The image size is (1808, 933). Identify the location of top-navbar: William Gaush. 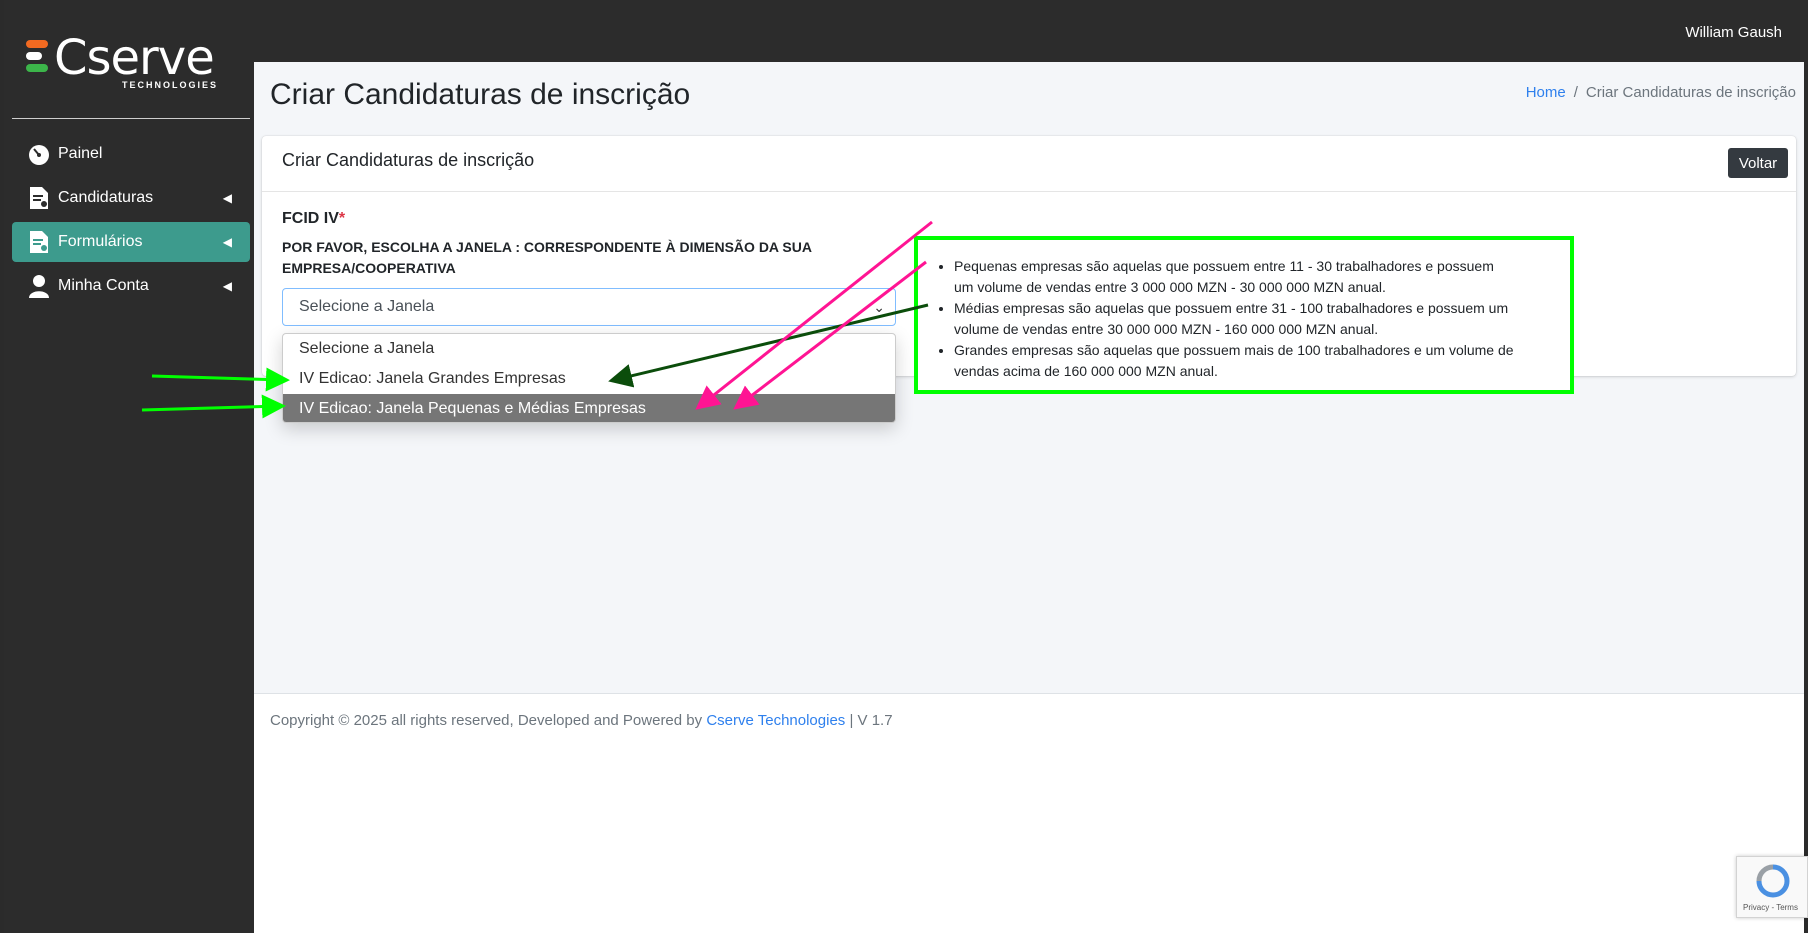
(1031, 31).